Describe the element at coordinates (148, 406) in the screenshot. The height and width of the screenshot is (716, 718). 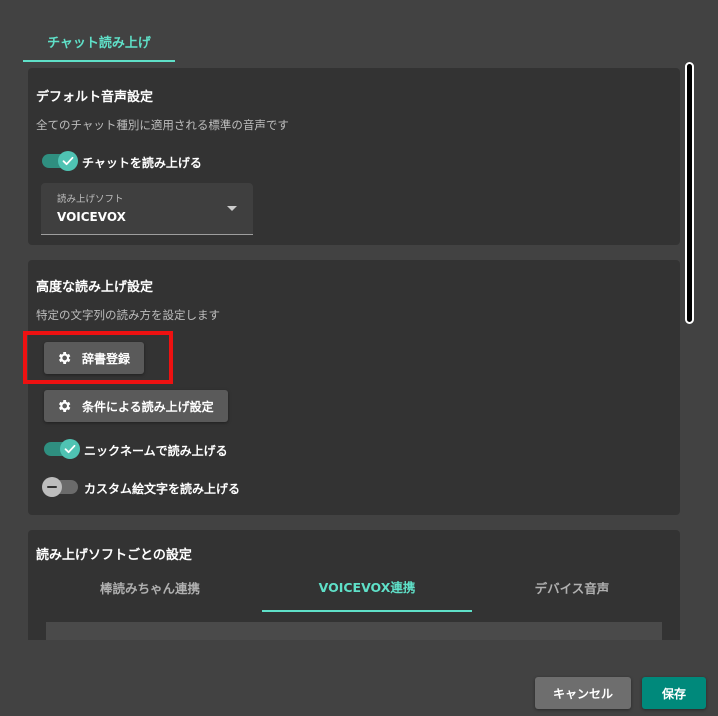
I see `condition-button-label: 条件による読み上げ設定` at that location.